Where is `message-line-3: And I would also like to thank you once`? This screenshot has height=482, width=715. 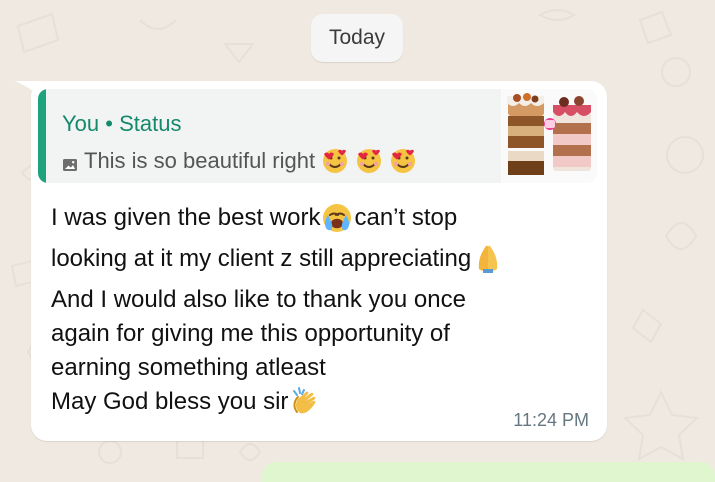
message-line-3: And I would also like to thank you once is located at coordinates (321, 300).